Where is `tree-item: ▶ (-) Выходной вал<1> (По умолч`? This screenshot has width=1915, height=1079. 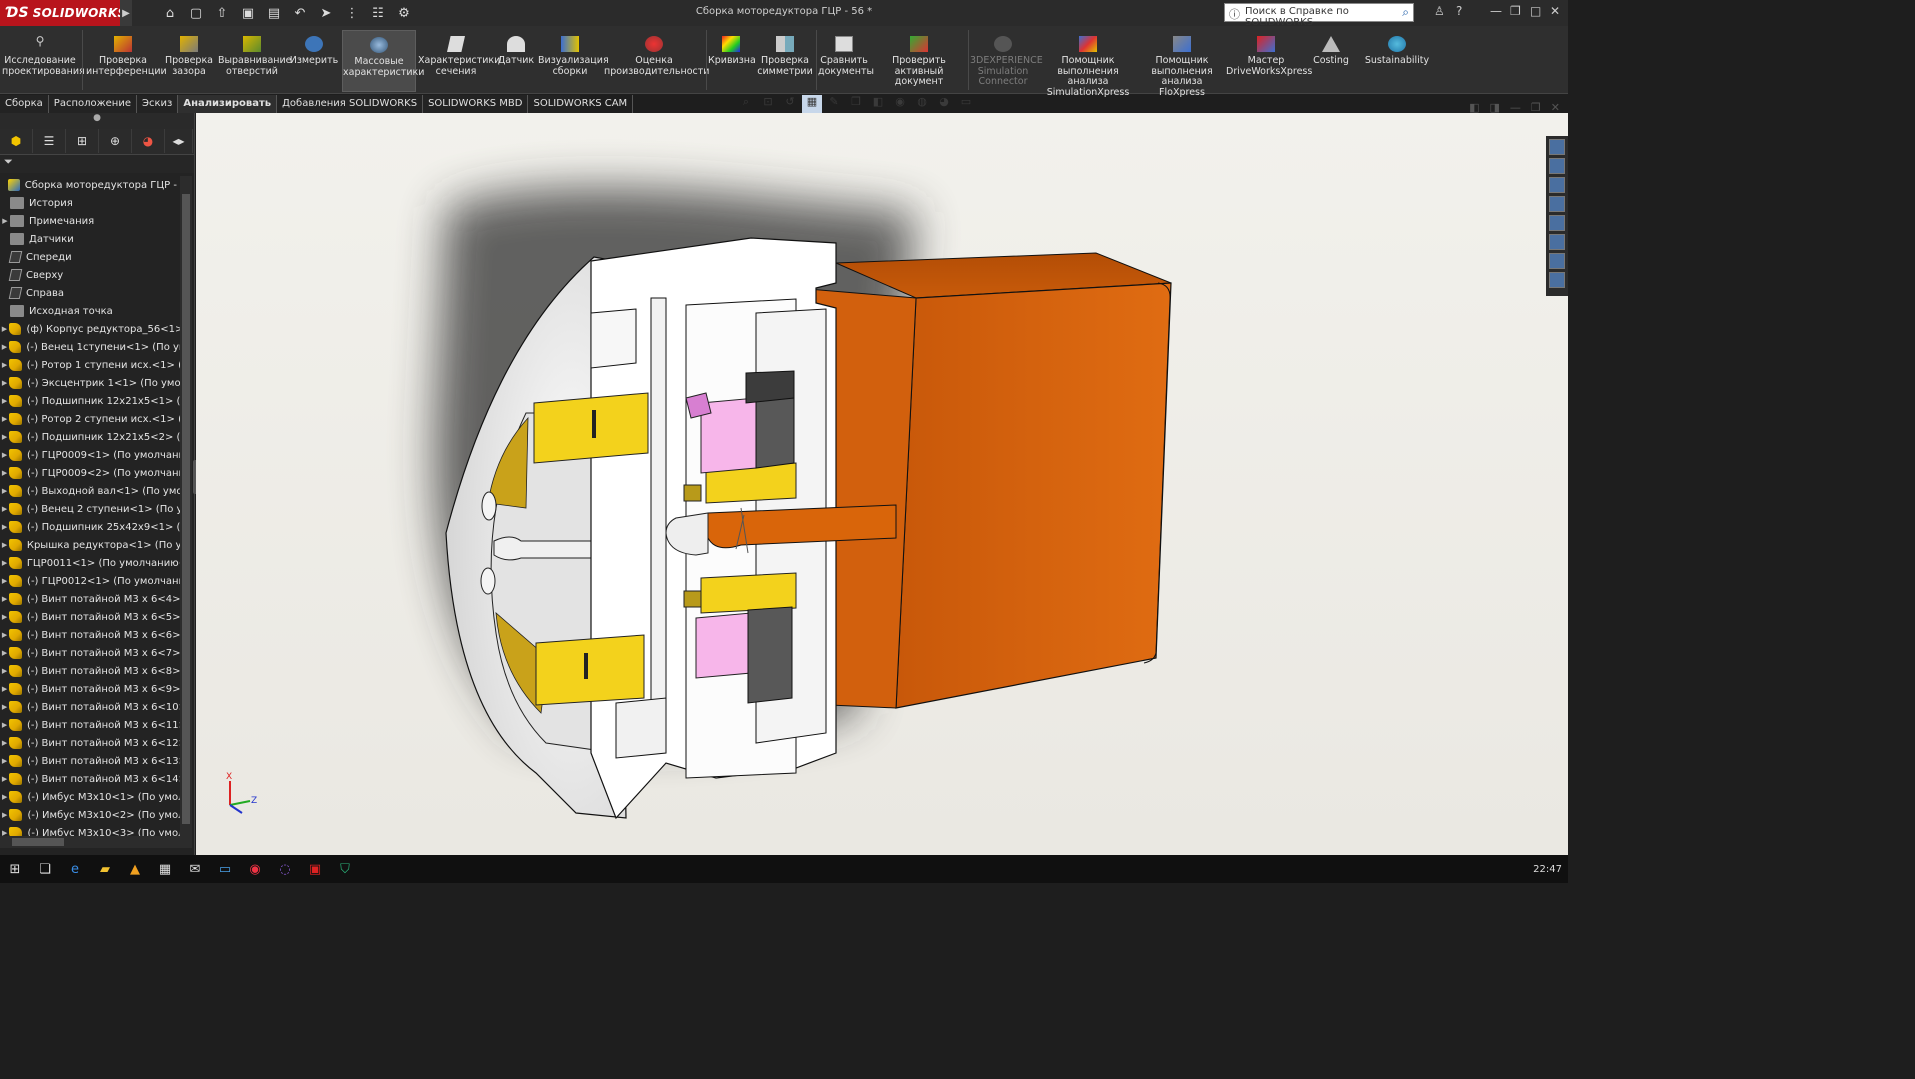
tree-item: ▶ (-) Выходной вал<1> (По умолч is located at coordinates (90, 491).